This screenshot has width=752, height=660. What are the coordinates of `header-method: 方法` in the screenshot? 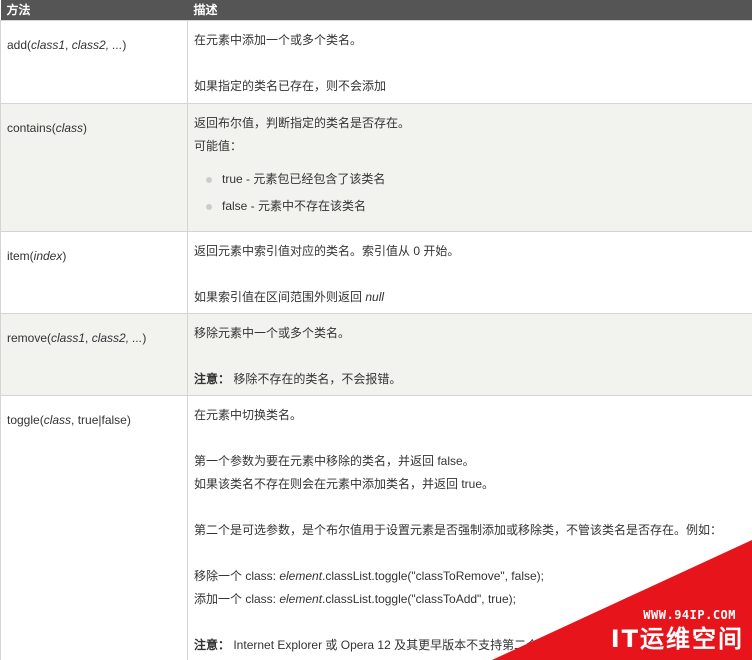 It's located at (18, 10).